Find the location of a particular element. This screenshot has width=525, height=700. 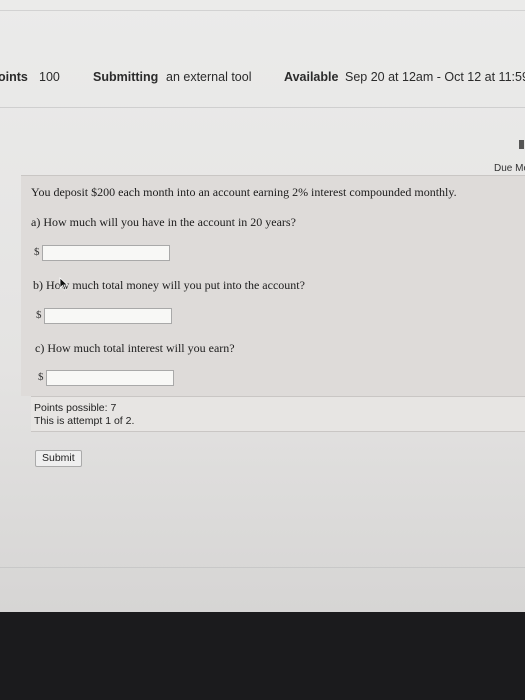

scroll-marker is located at coordinates (521, 144).